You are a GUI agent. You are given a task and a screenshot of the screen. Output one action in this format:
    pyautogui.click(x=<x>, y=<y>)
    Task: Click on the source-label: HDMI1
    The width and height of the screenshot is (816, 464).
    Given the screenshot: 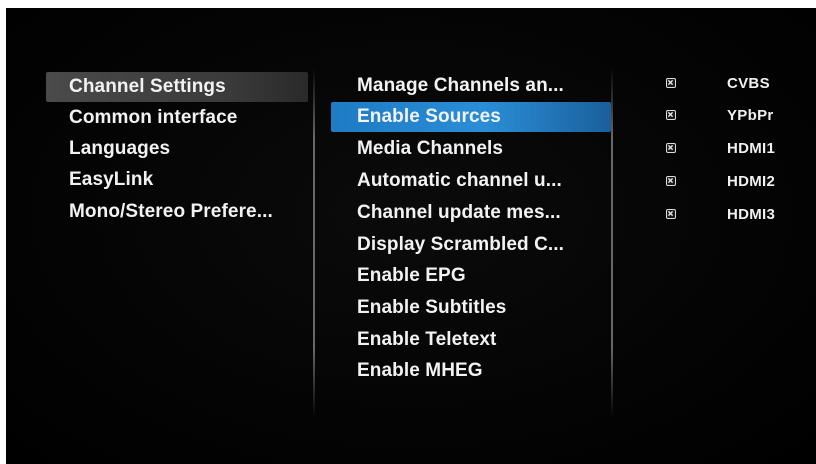 What is the action you would take?
    pyautogui.click(x=751, y=148)
    